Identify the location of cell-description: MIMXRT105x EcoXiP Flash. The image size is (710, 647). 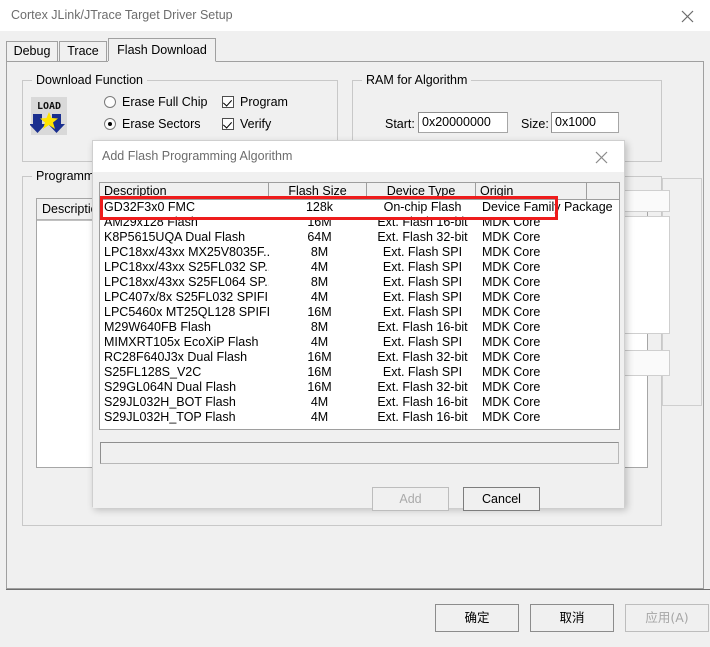
(181, 342).